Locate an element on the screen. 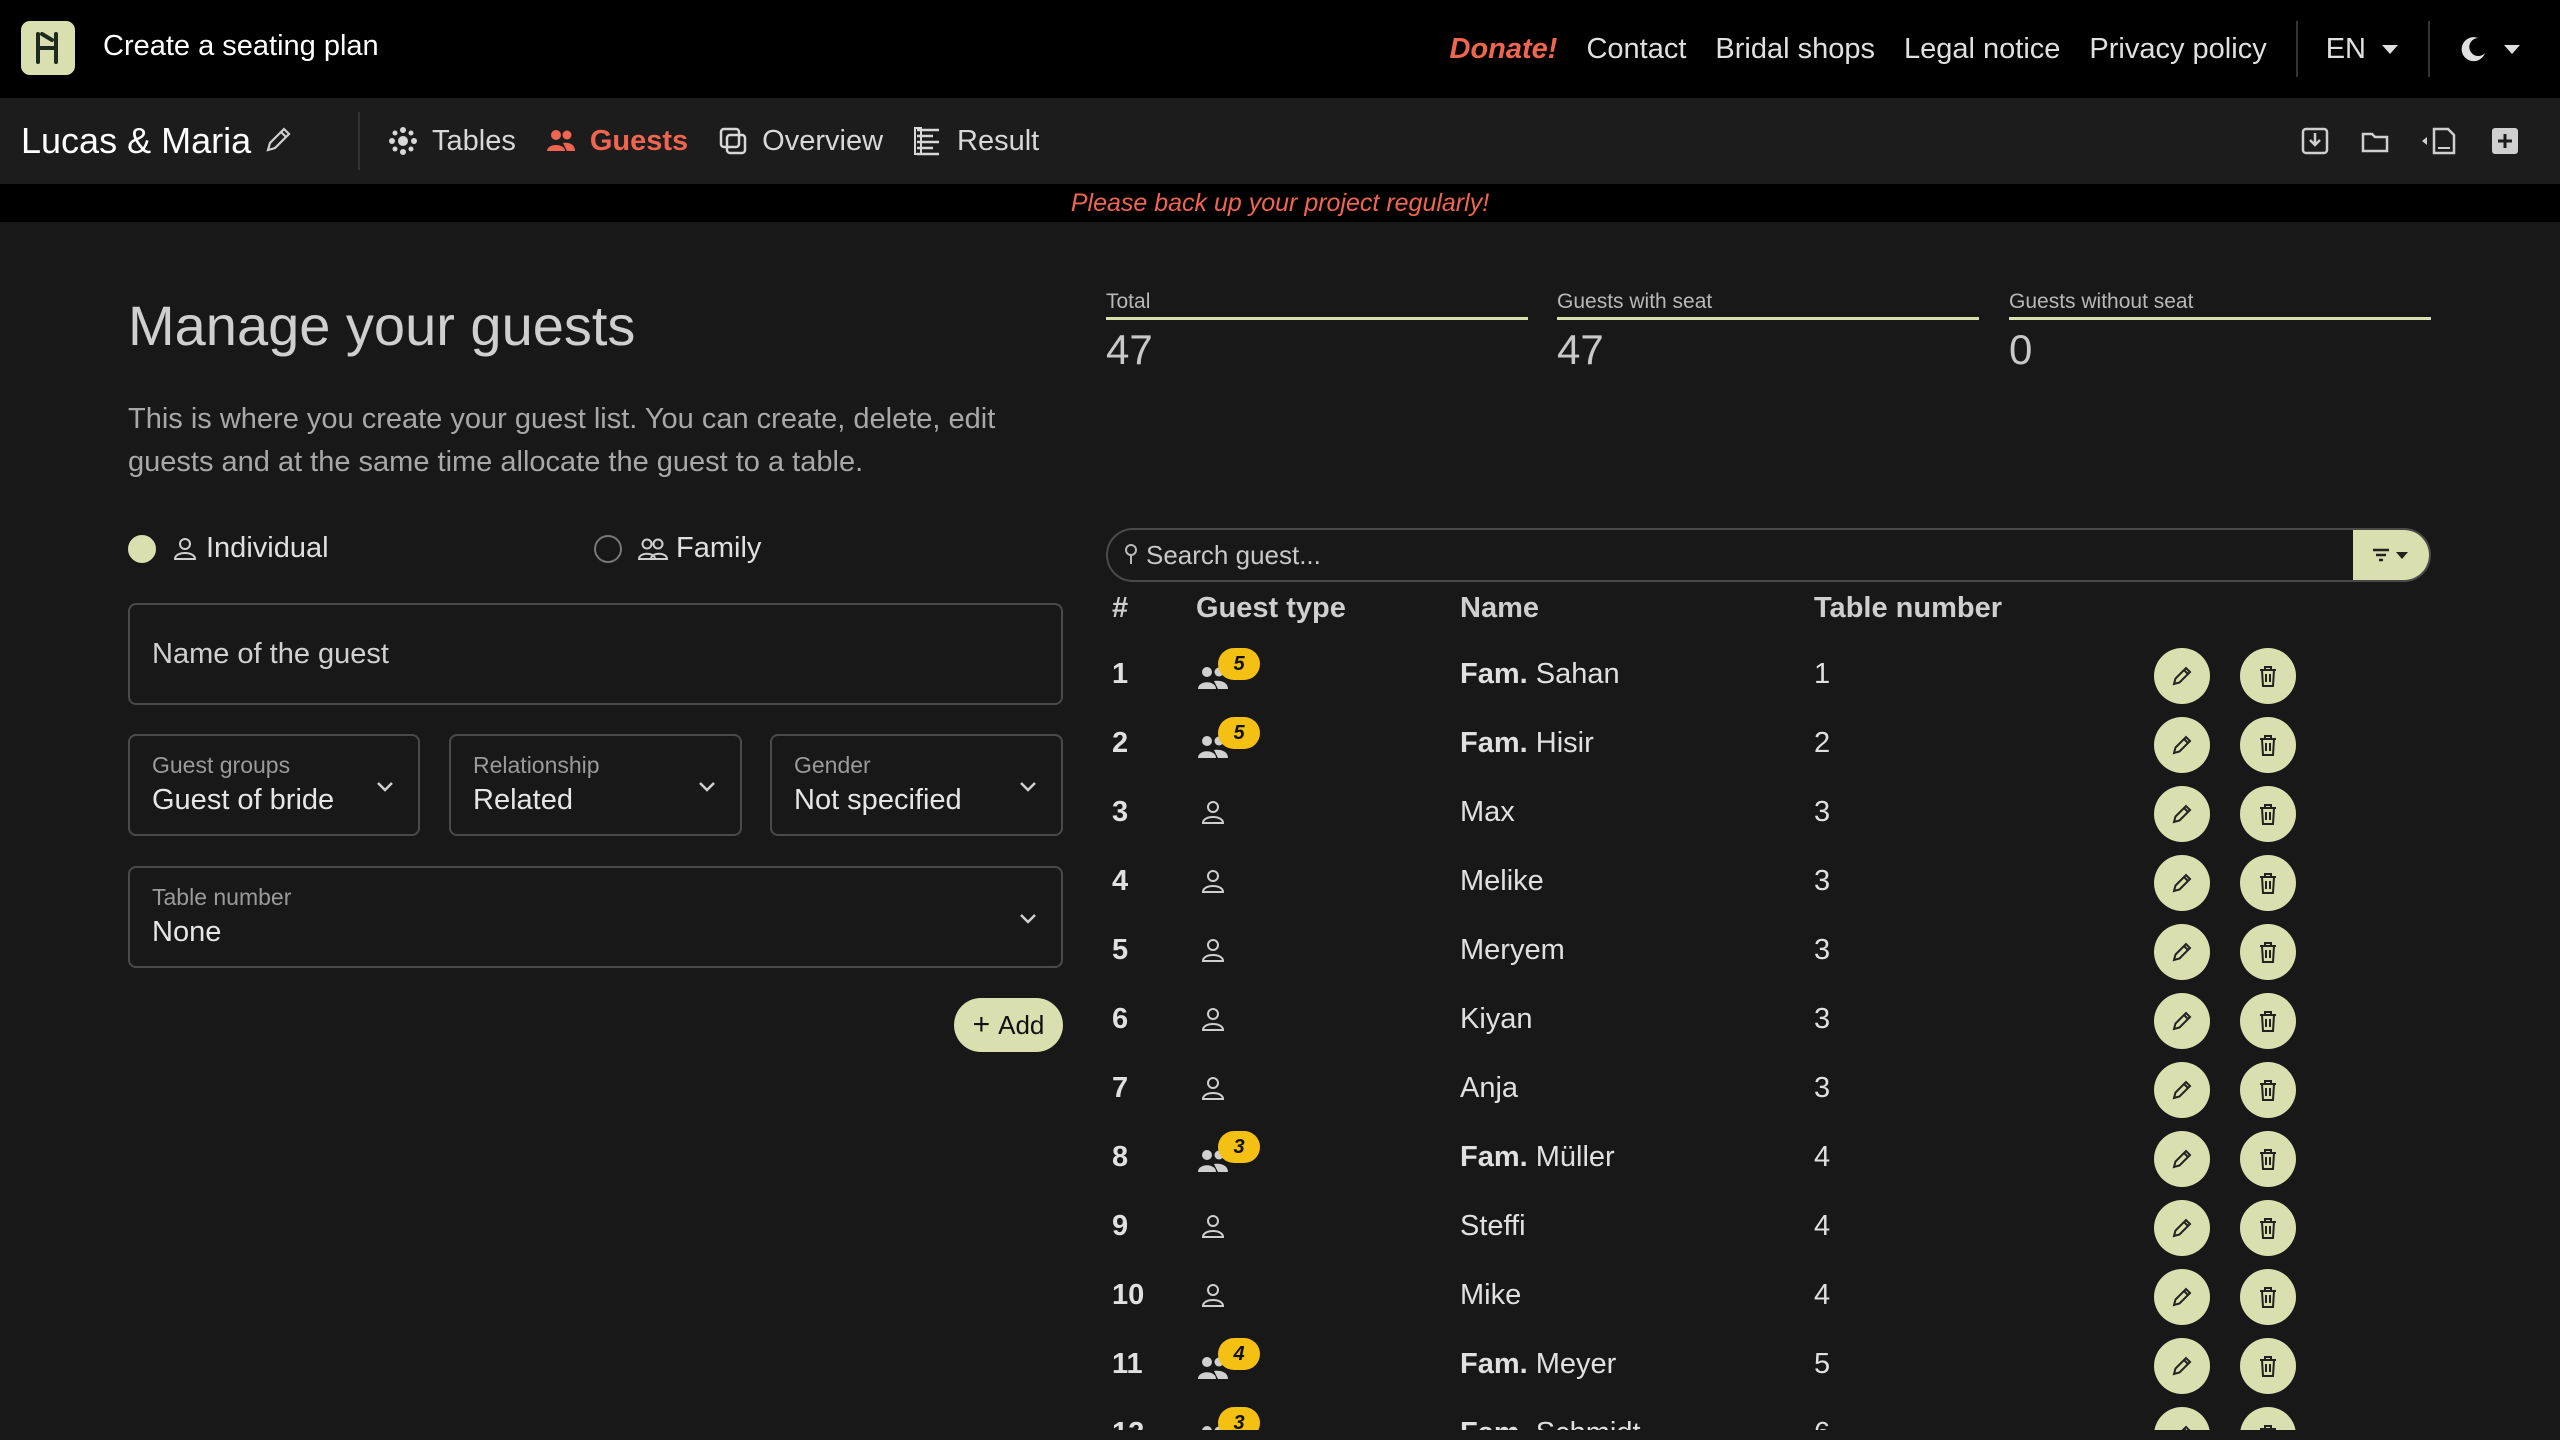  guest-type-radio-group: Individual Family is located at coordinates (595, 550).